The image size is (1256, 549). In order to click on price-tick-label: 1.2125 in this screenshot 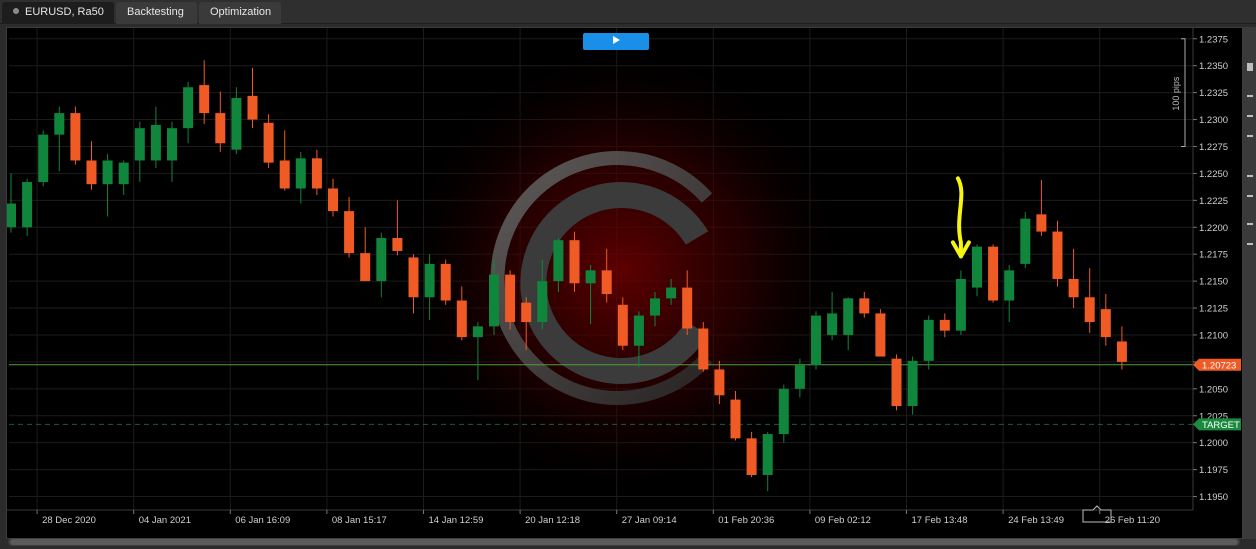, I will do `click(1213, 309)`.